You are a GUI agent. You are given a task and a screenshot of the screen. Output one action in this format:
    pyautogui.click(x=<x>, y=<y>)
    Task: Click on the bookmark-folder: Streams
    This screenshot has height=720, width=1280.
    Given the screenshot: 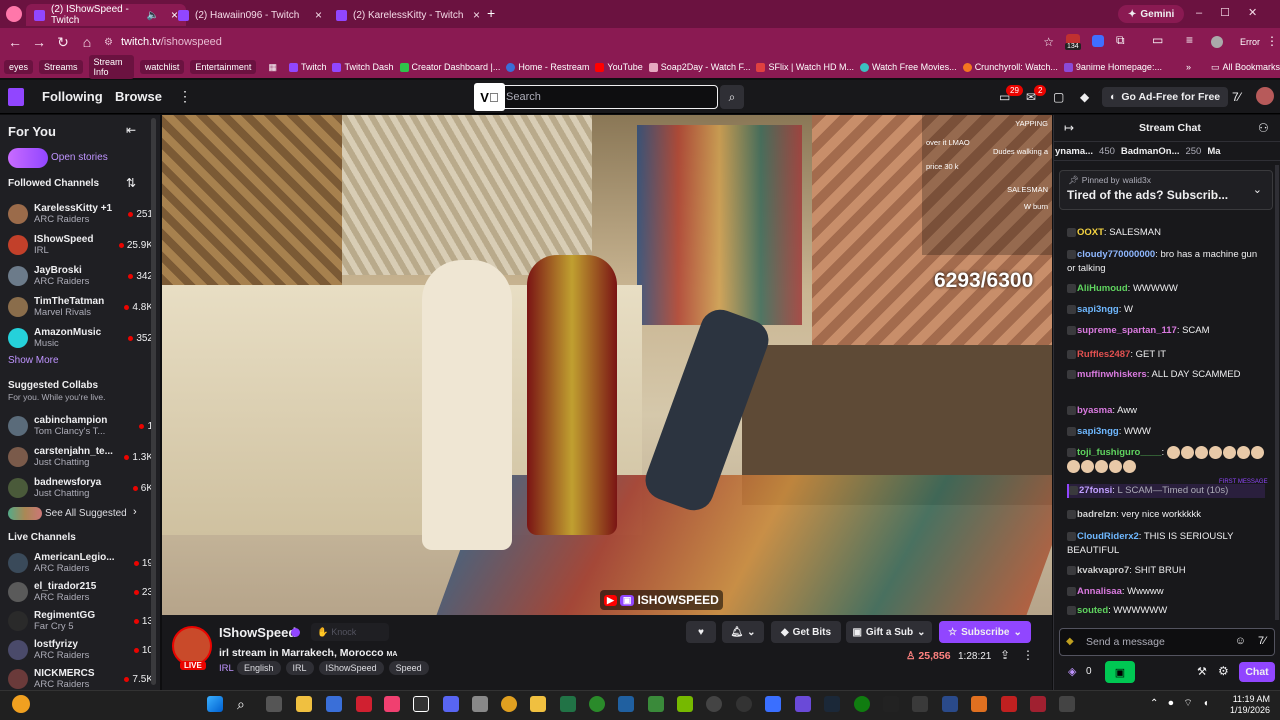 What is the action you would take?
    pyautogui.click(x=61, y=67)
    